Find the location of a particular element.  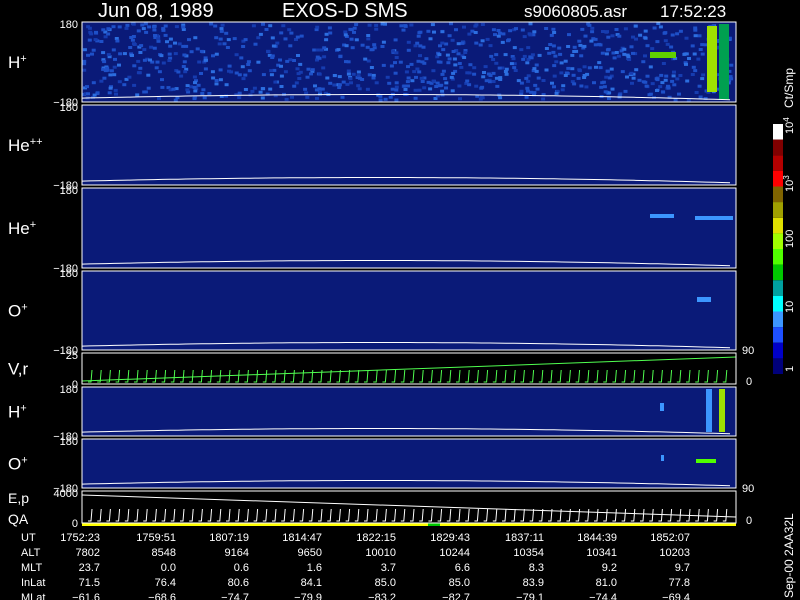

panel-label: O+ is located at coordinates (18, 311).